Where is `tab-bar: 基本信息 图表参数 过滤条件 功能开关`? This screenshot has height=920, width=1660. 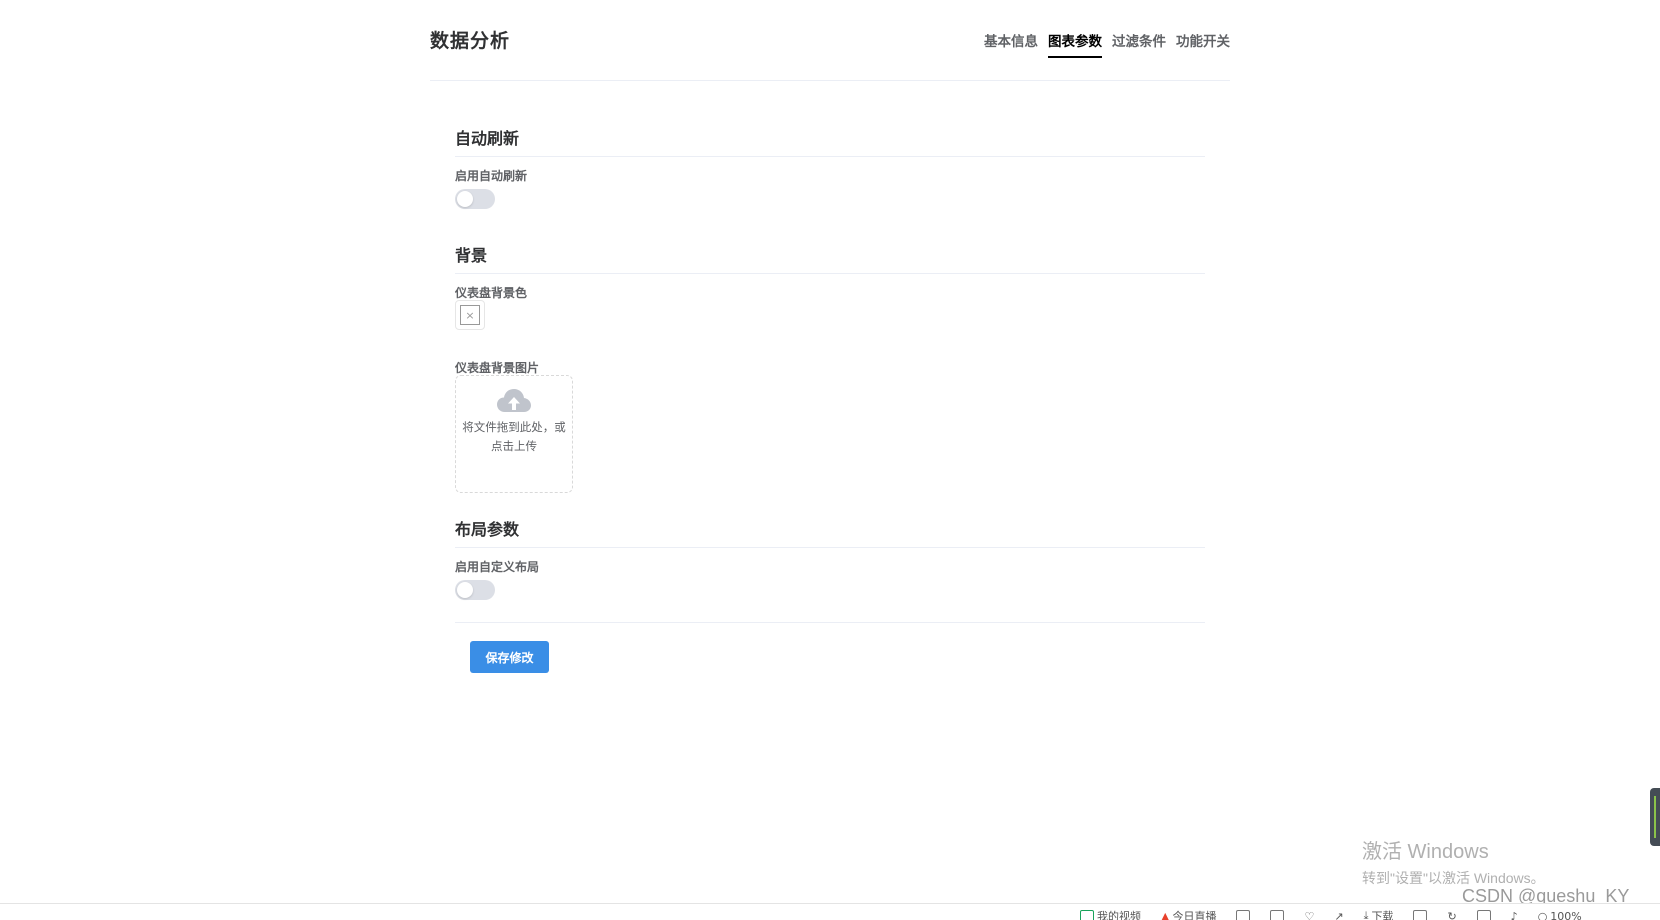 tab-bar: 基本信息 图表参数 过滤条件 功能开关 is located at coordinates (1107, 44).